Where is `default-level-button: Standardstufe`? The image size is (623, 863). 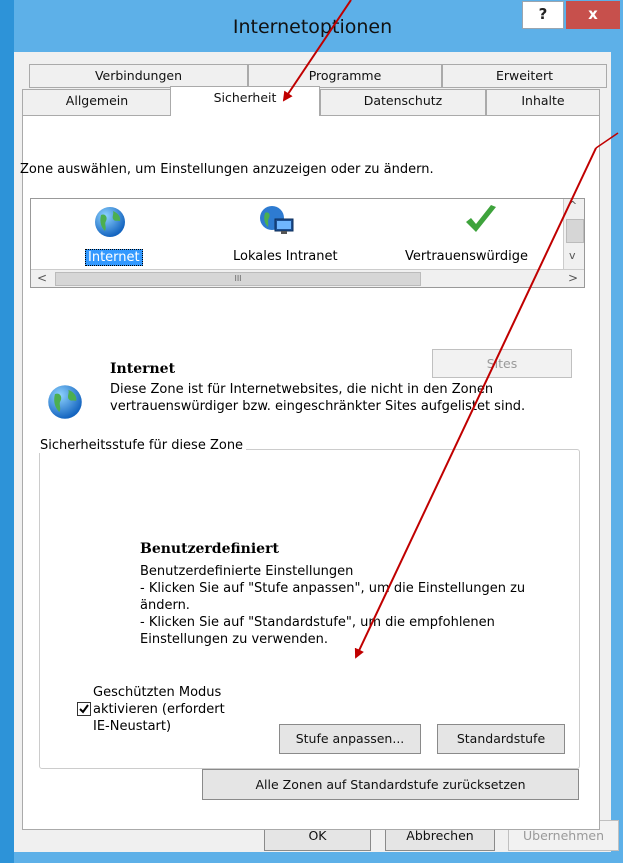
default-level-button: Standardstufe is located at coordinates (501, 739).